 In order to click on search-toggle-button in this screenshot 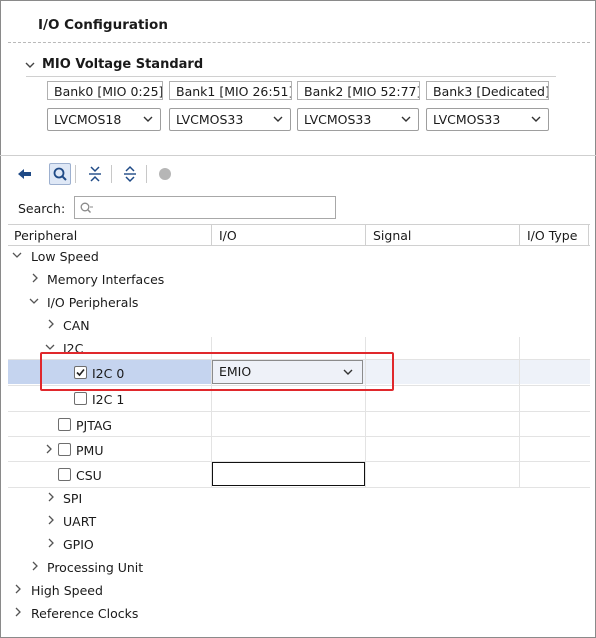, I will do `click(60, 174)`.